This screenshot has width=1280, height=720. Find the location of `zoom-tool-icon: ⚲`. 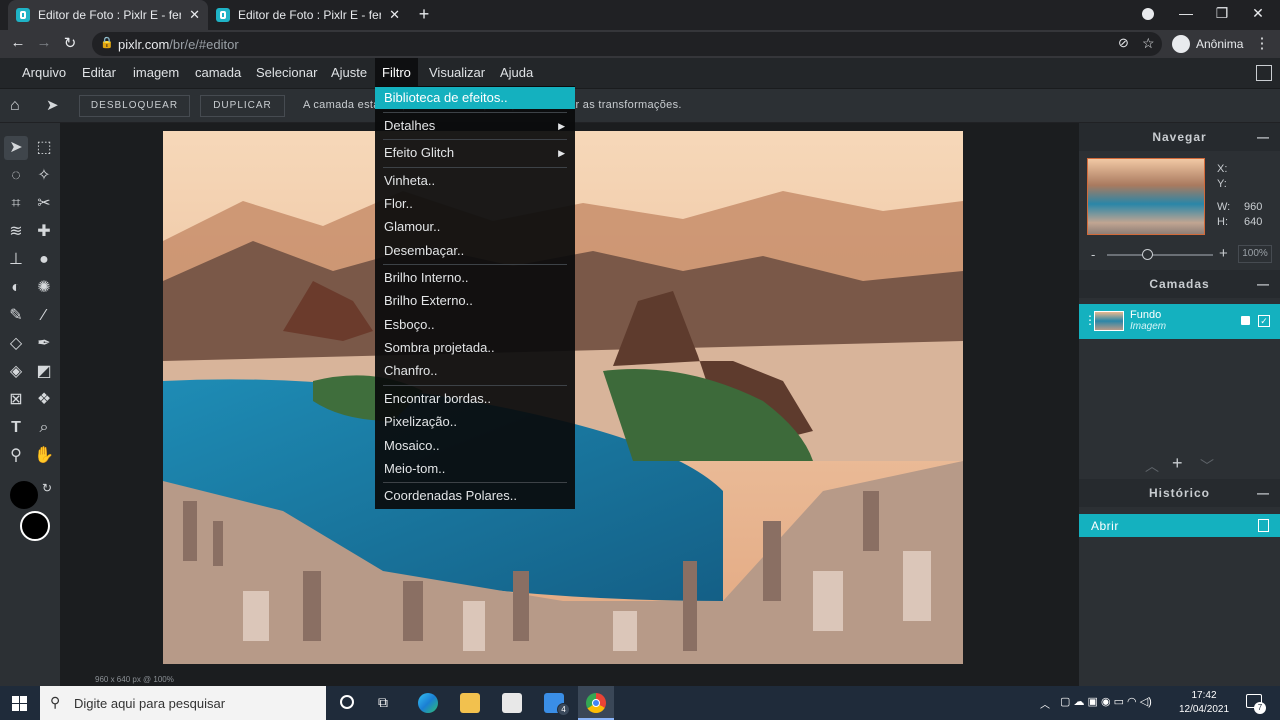

zoom-tool-icon: ⚲ is located at coordinates (16, 456).